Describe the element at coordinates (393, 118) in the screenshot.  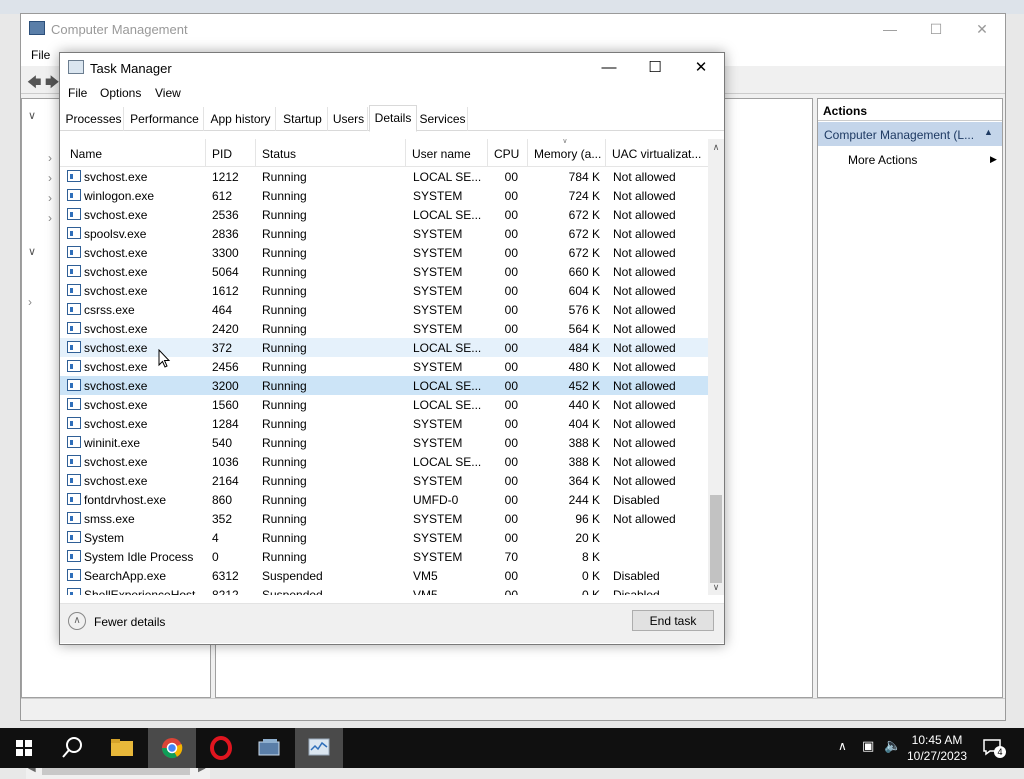
I see `tab-details: Details` at that location.